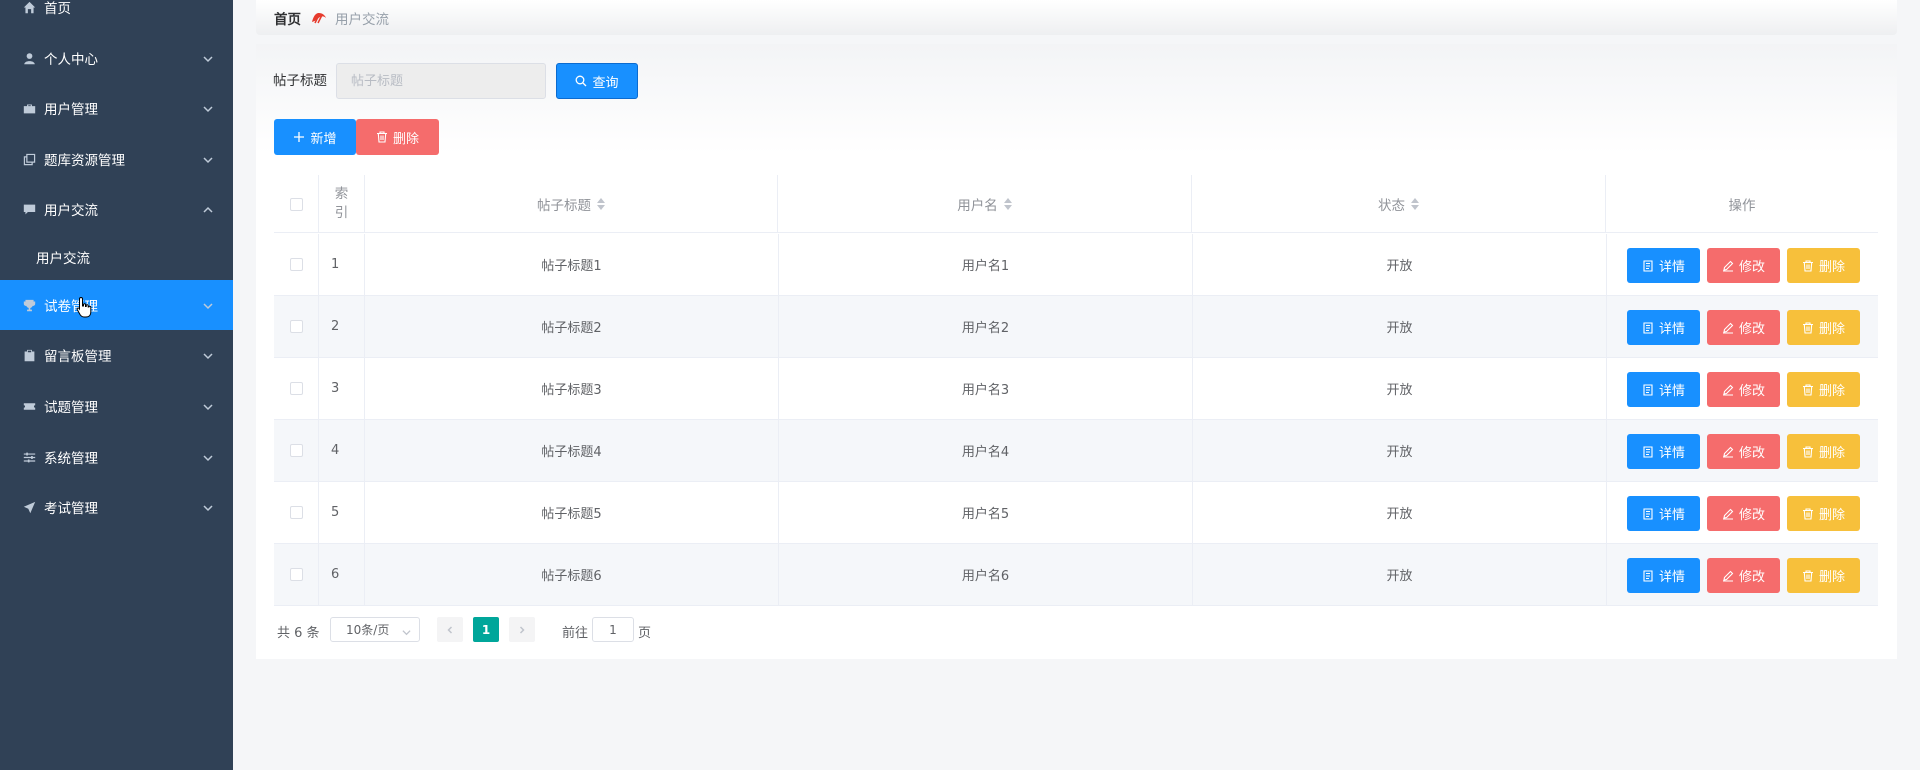  What do you see at coordinates (1742, 204) in the screenshot?
I see `header-actions: 操作` at bounding box center [1742, 204].